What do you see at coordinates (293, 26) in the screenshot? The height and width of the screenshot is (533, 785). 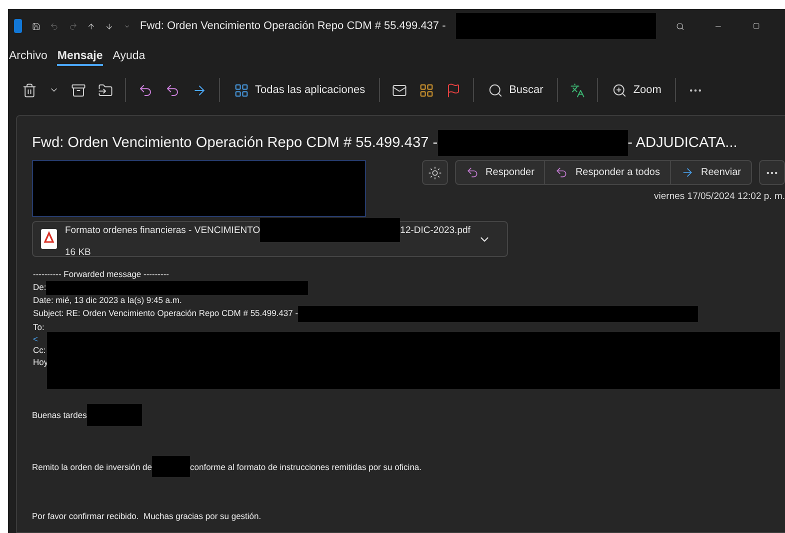 I see `window-title: Fwd: Orden Vencimiento Operación Repo CDM # 55.499.437 -` at bounding box center [293, 26].